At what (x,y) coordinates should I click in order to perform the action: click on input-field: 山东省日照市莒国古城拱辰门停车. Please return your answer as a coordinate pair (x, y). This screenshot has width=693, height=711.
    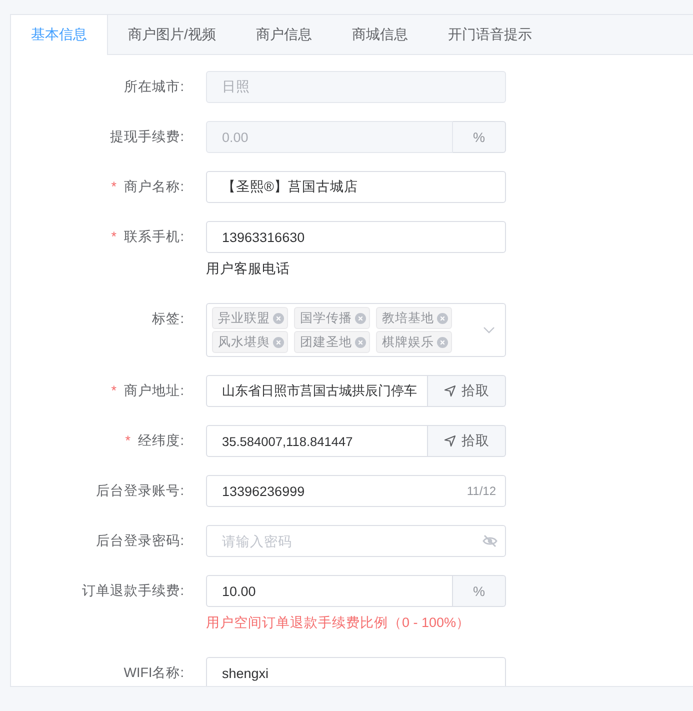
    Looking at the image, I should click on (317, 391).